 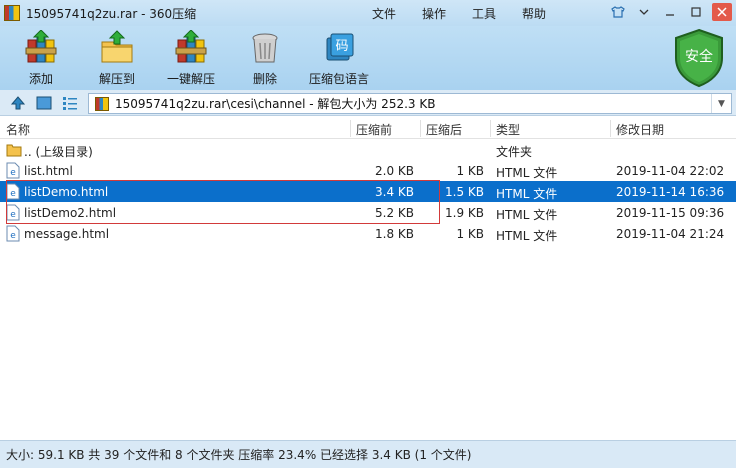 I want to click on menu-file: 文件, so click(x=384, y=13).